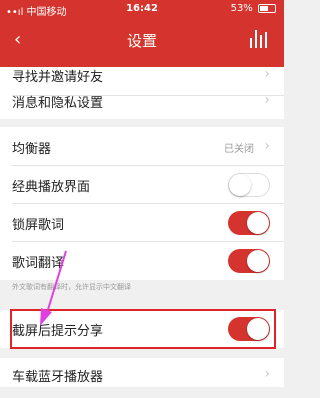  What do you see at coordinates (58, 103) in the screenshot?
I see `row-label: 消息和隐私设置` at bounding box center [58, 103].